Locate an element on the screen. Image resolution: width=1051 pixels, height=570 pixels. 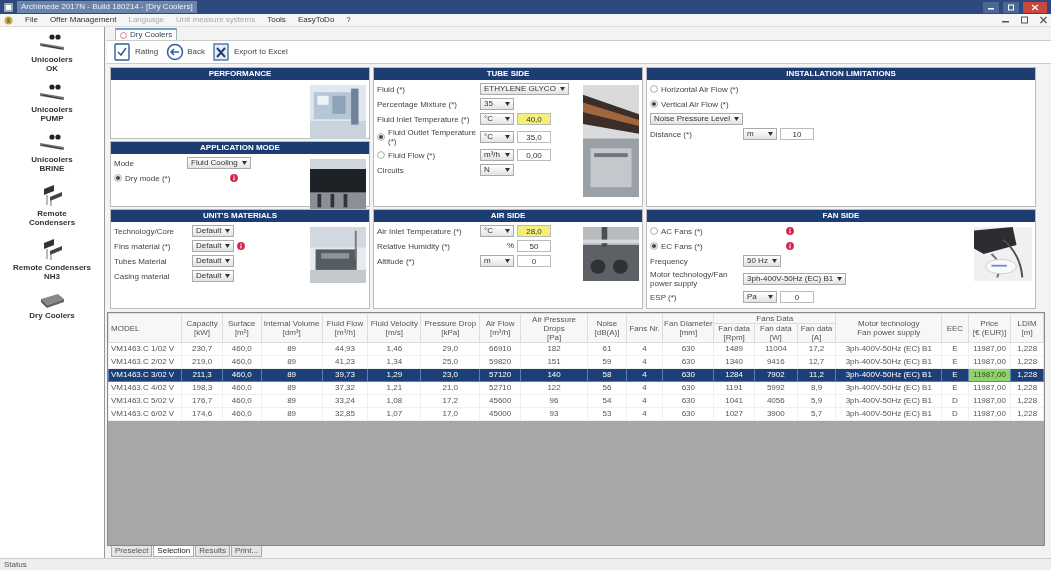
column-header: LDIM [m] is located at coordinates (1027, 328).